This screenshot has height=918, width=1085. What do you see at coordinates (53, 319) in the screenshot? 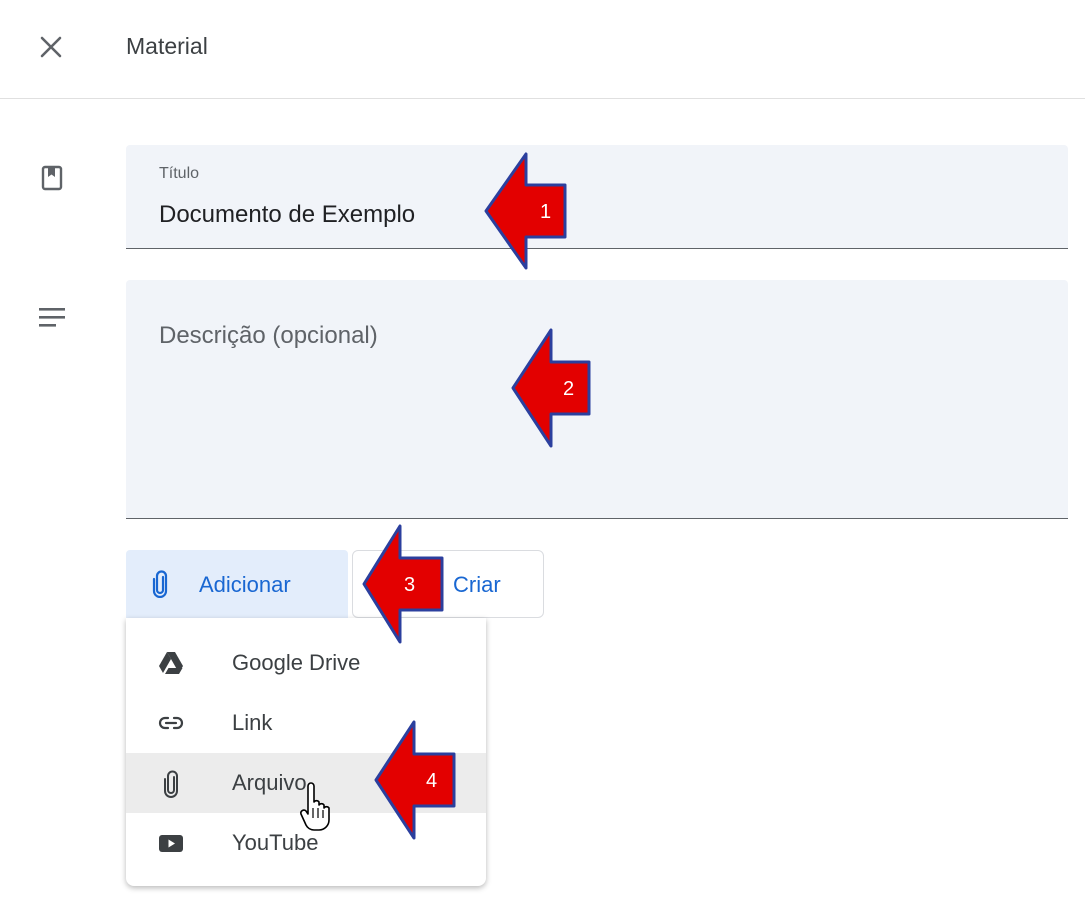
I see `text-lines-icon` at bounding box center [53, 319].